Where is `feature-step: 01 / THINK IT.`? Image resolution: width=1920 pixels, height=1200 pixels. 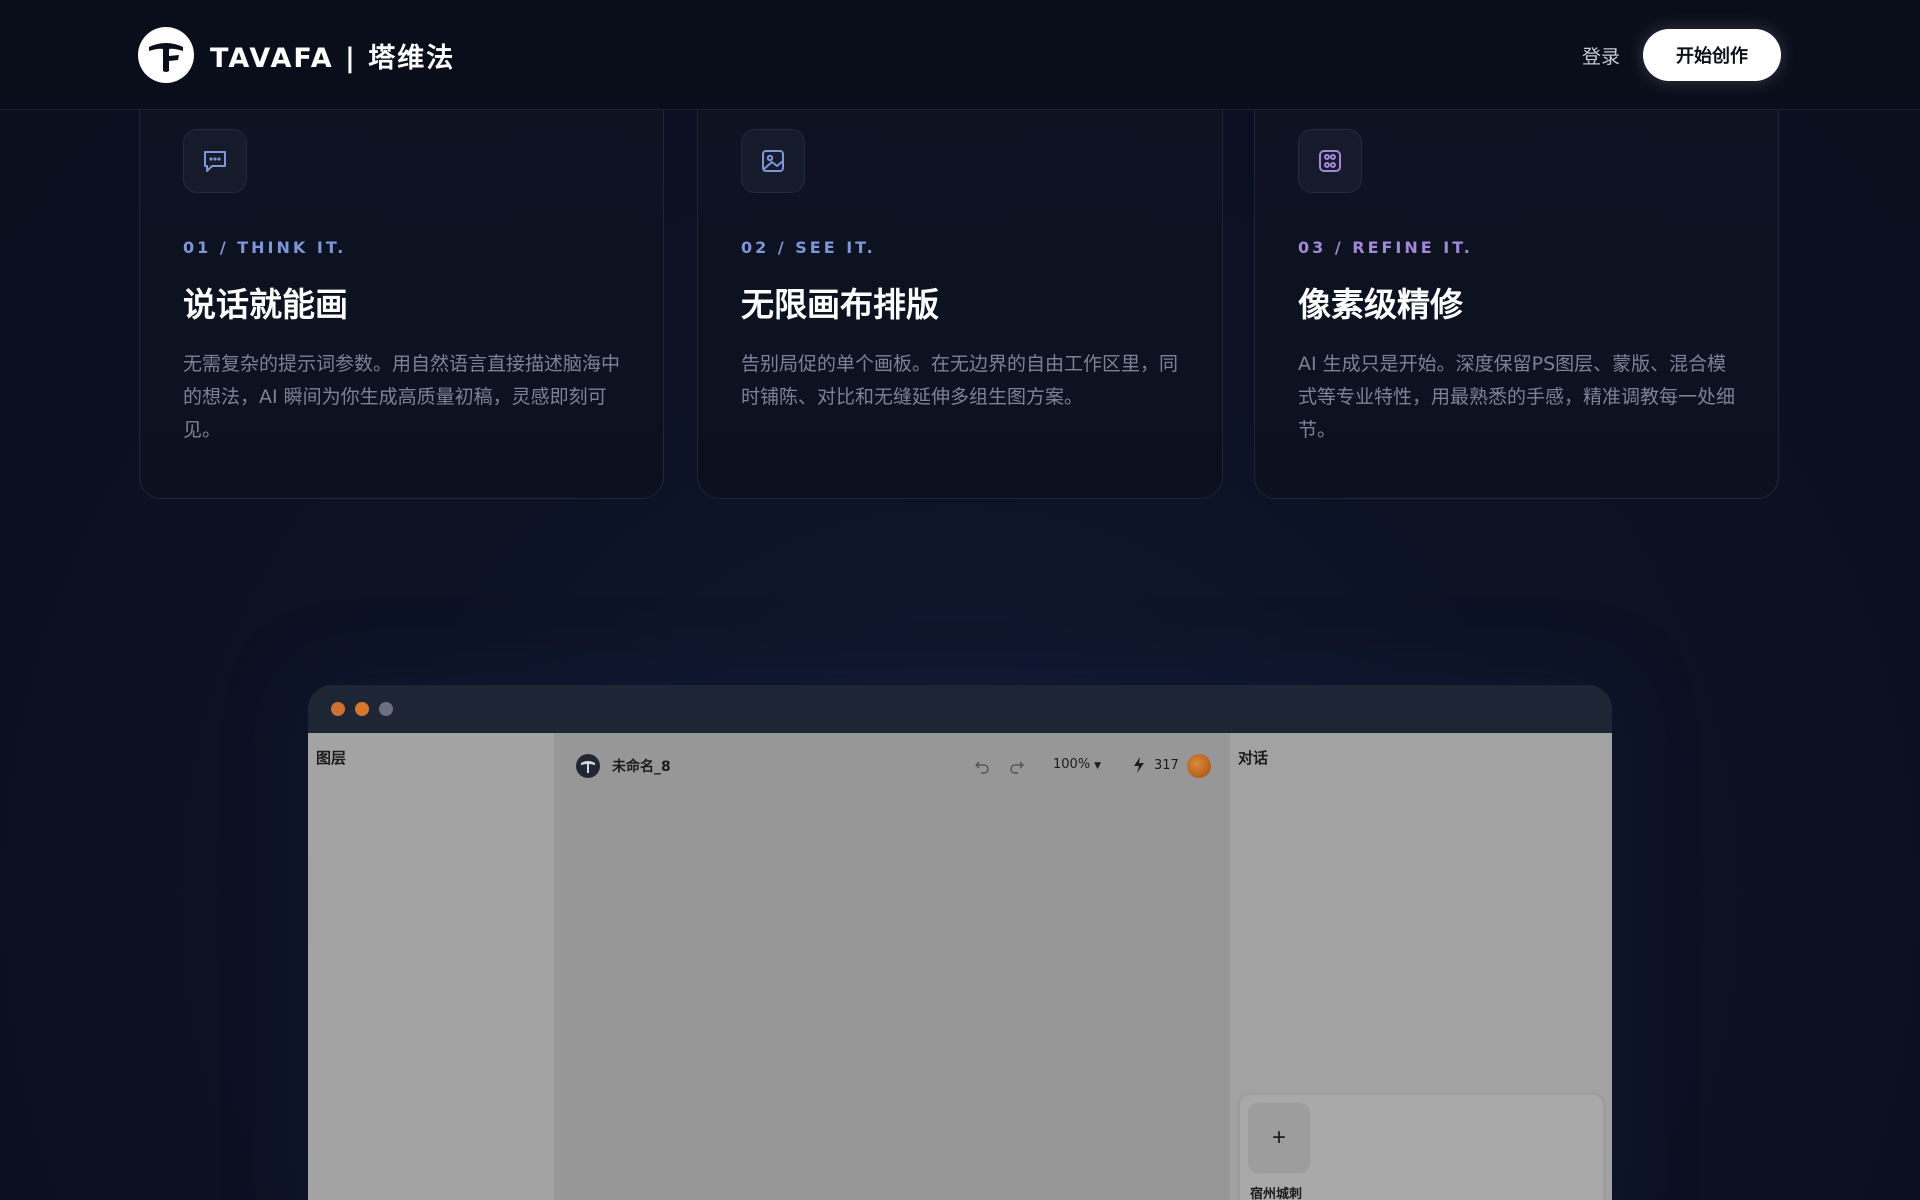 feature-step: 01 / THINK IT. is located at coordinates (265, 247).